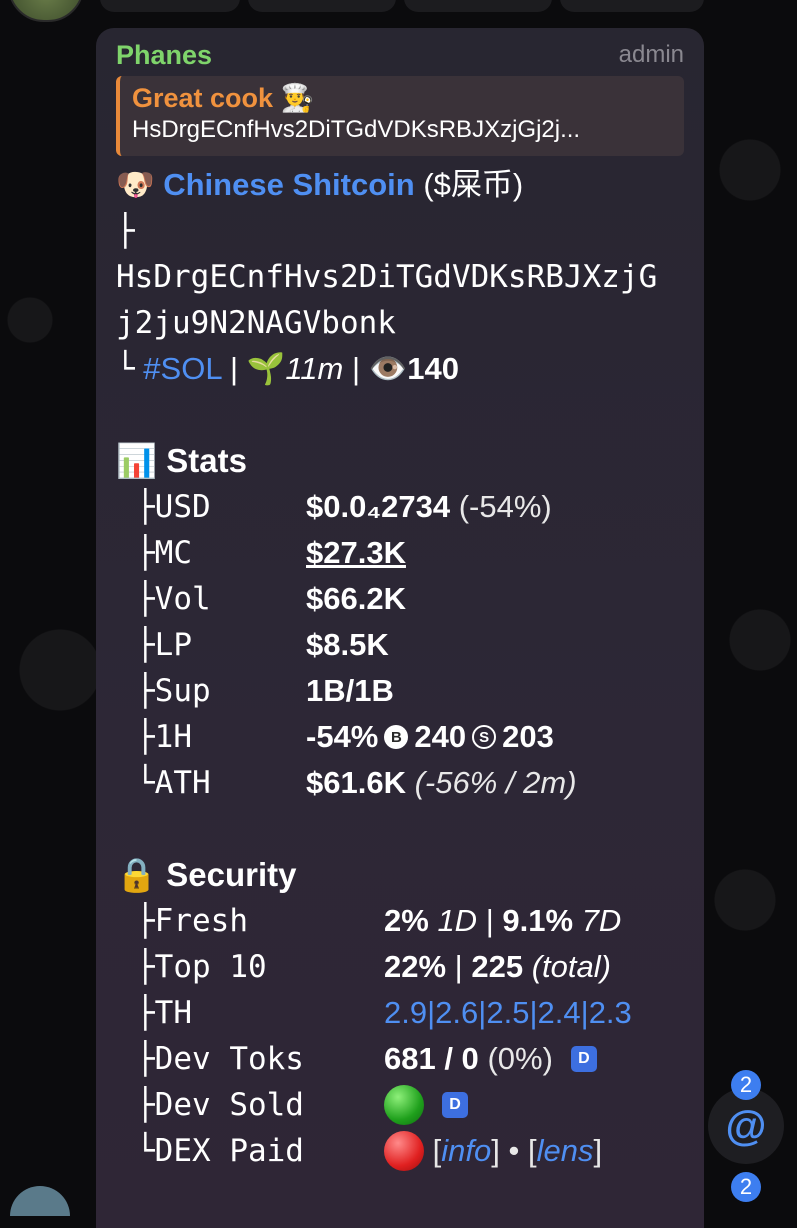 The width and height of the screenshot is (797, 1228). I want to click on token-title: 🐶 Chinese Shitcoin ($屎币), so click(400, 185).